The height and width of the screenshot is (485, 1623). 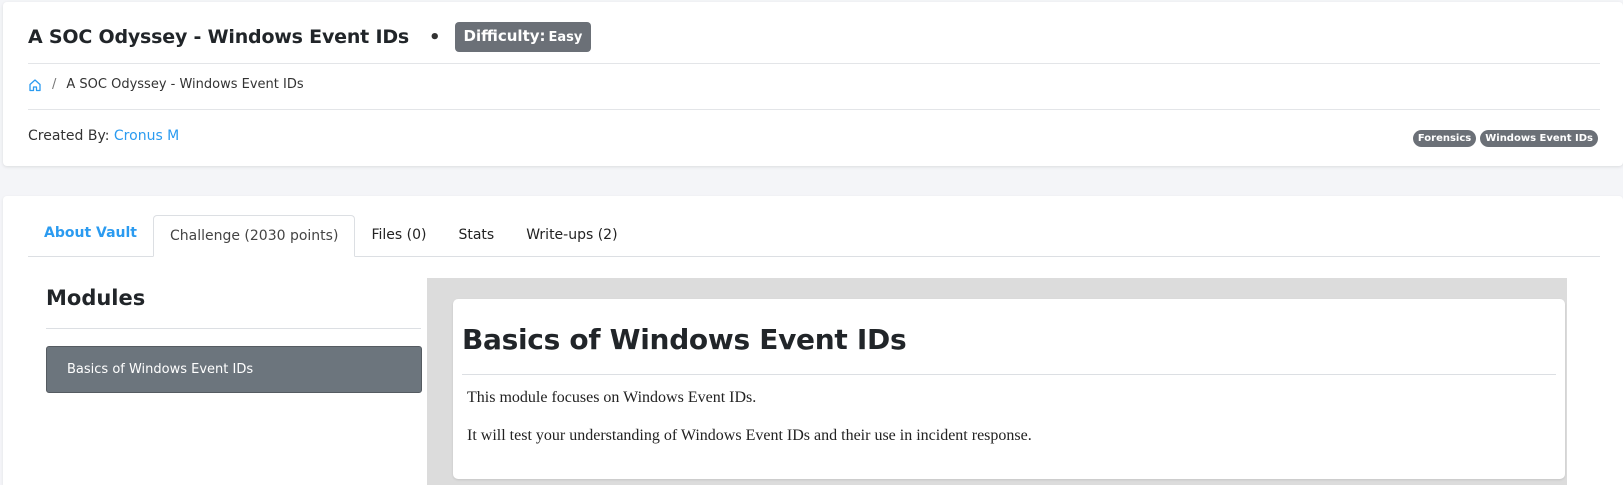 What do you see at coordinates (1444, 138) in the screenshot?
I see `tag-forensics: Forensics` at bounding box center [1444, 138].